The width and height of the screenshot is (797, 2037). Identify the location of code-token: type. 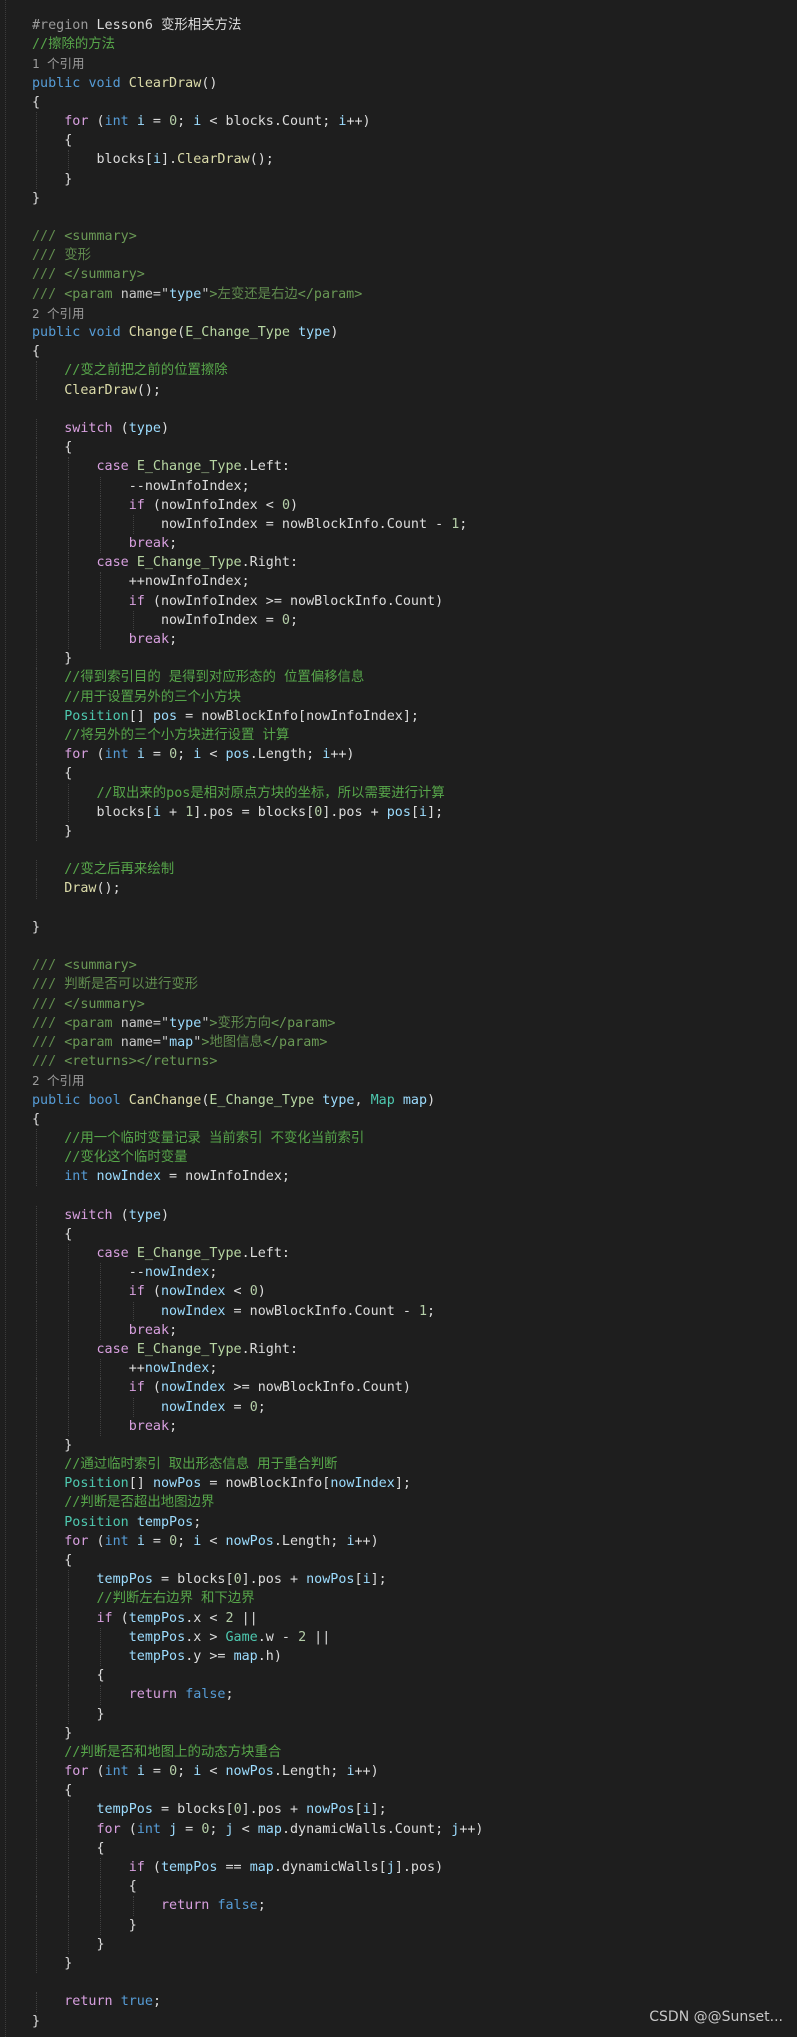
(144, 1215).